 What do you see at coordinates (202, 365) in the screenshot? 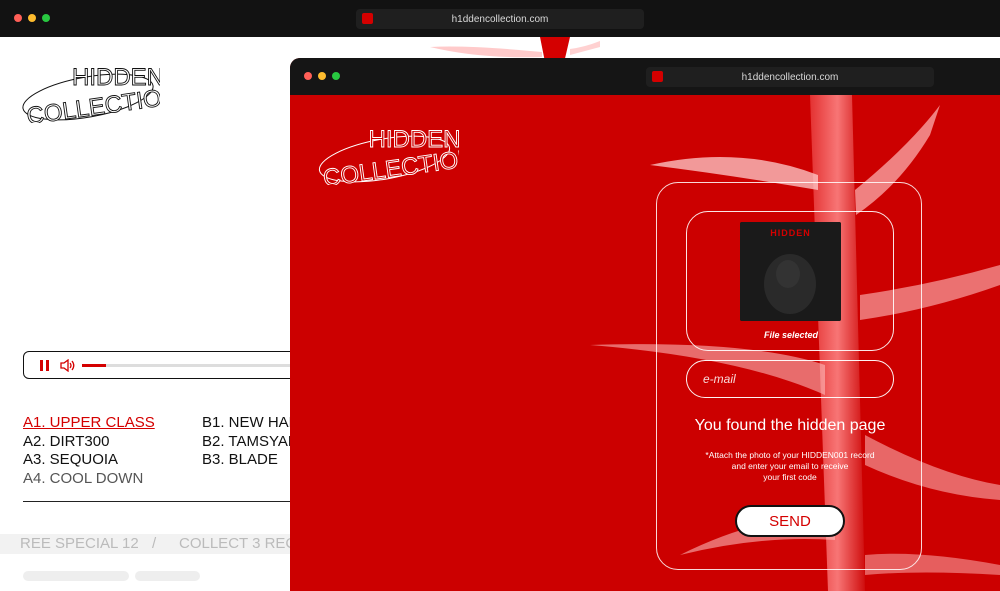
I see `playback-progress-bar` at bounding box center [202, 365].